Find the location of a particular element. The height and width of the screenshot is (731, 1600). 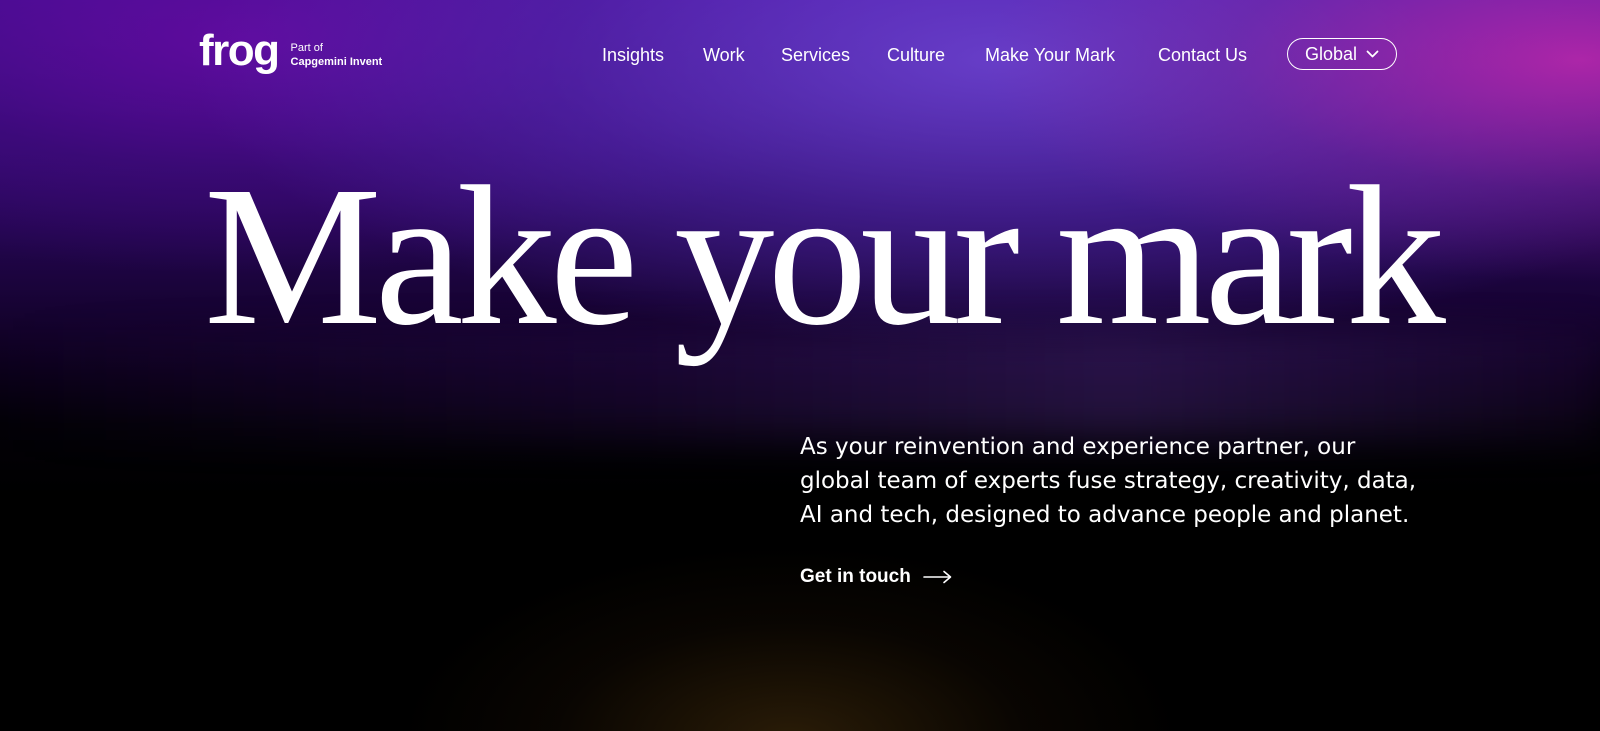

nav-item-culture: Culture is located at coordinates (916, 55).